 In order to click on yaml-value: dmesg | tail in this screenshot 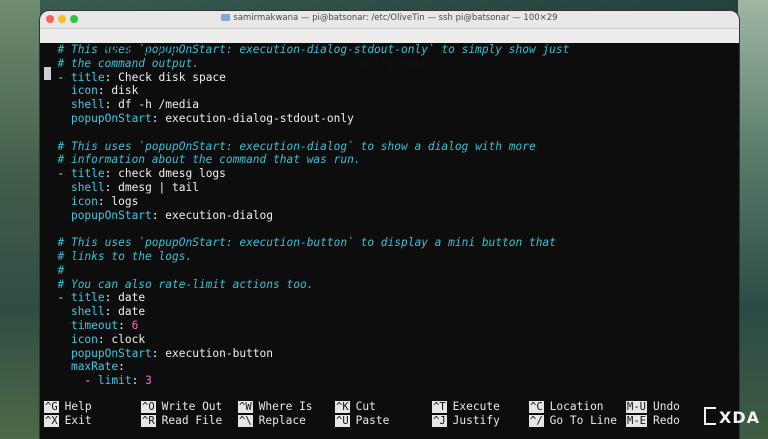, I will do `click(158, 187)`.